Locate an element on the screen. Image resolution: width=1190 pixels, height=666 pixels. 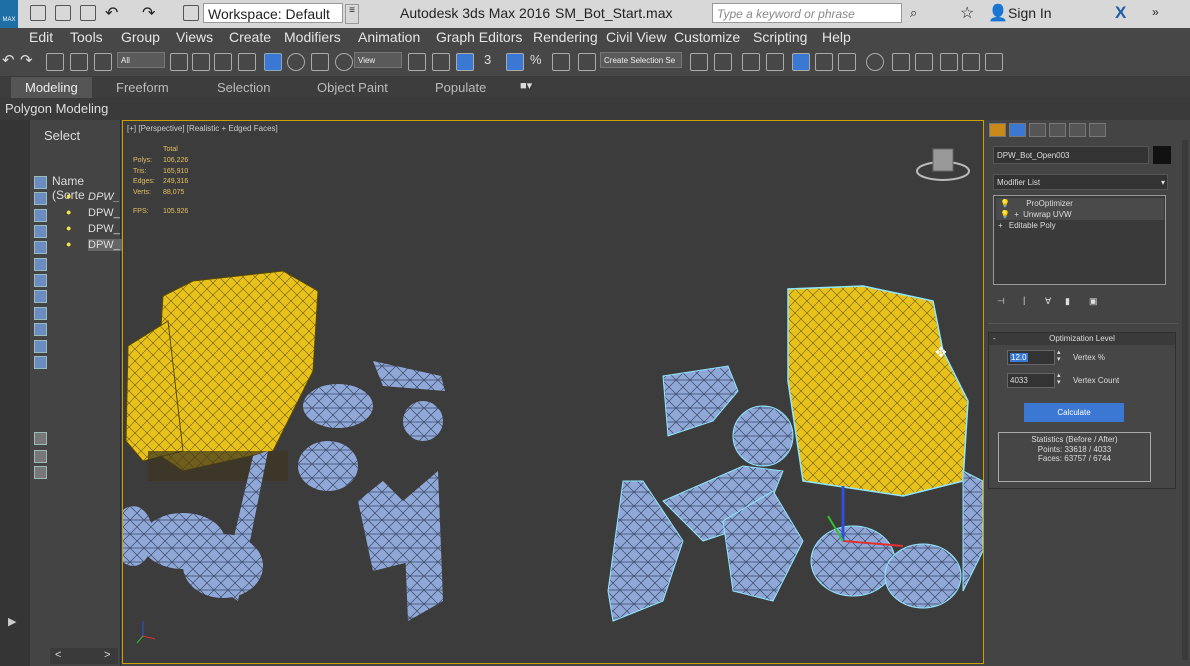
vertex-percent-spinner: 12.0 is located at coordinates (1031, 357).